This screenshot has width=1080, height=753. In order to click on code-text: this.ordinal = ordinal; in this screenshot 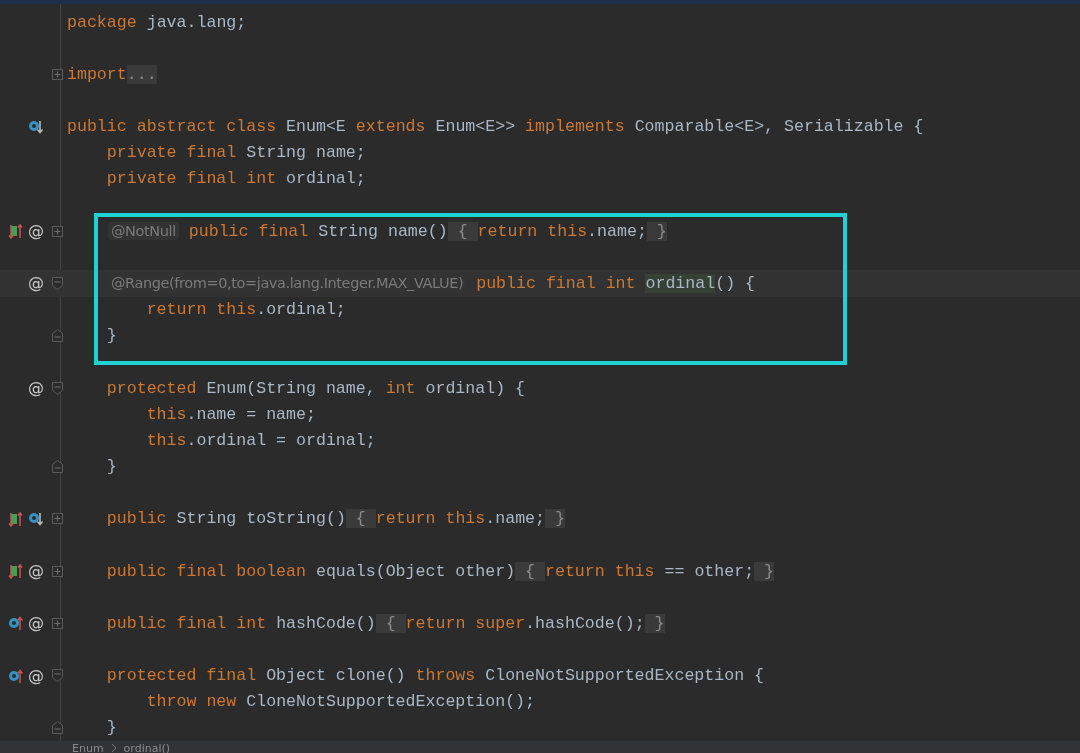, I will do `click(260, 440)`.